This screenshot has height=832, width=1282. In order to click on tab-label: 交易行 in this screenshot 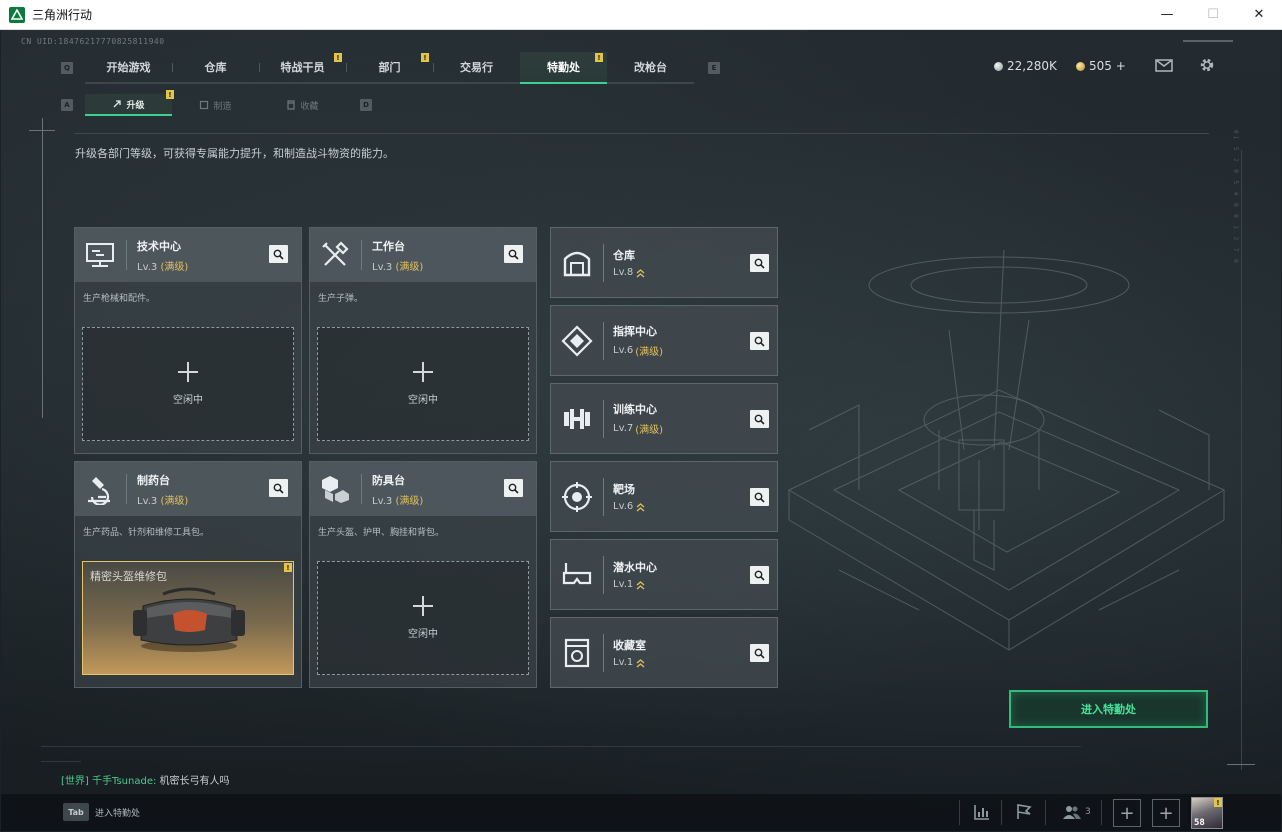, I will do `click(476, 67)`.